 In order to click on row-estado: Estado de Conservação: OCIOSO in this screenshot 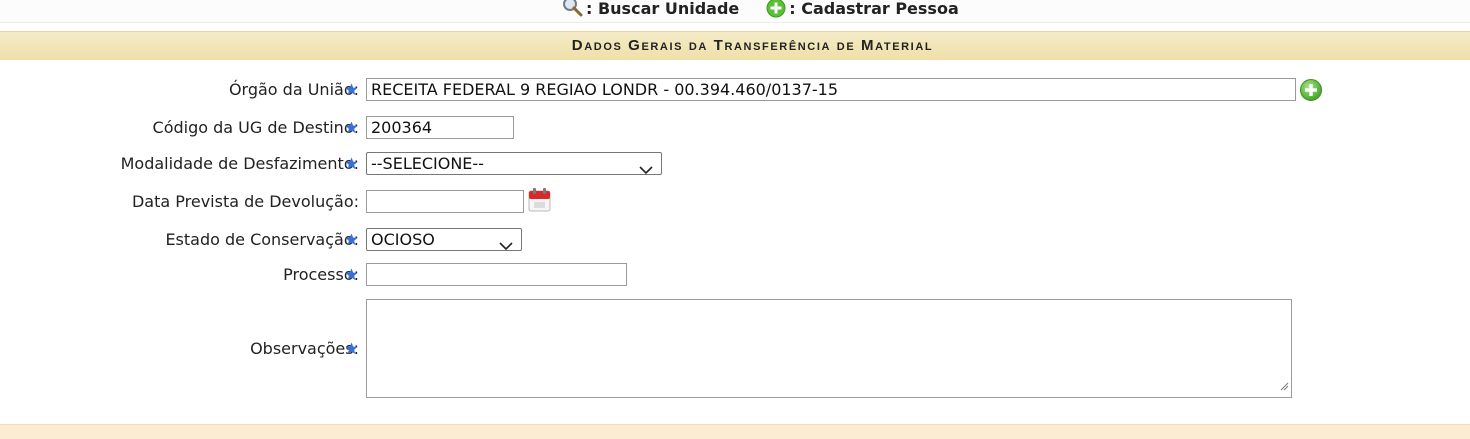, I will do `click(735, 240)`.